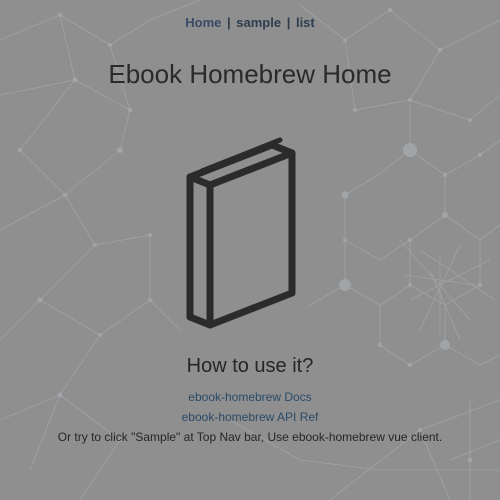  What do you see at coordinates (258, 22) in the screenshot?
I see `nav-sample-link: sample` at bounding box center [258, 22].